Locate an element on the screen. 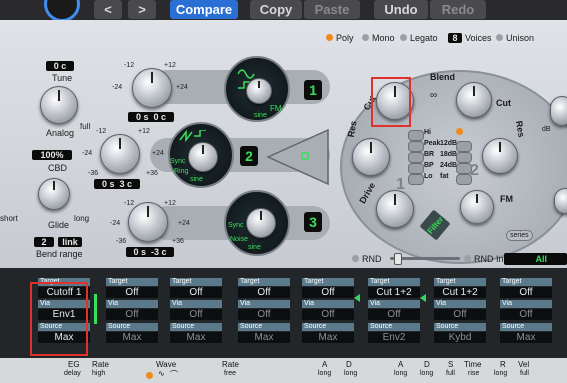  wave-label: Wave is located at coordinates (166, 364).